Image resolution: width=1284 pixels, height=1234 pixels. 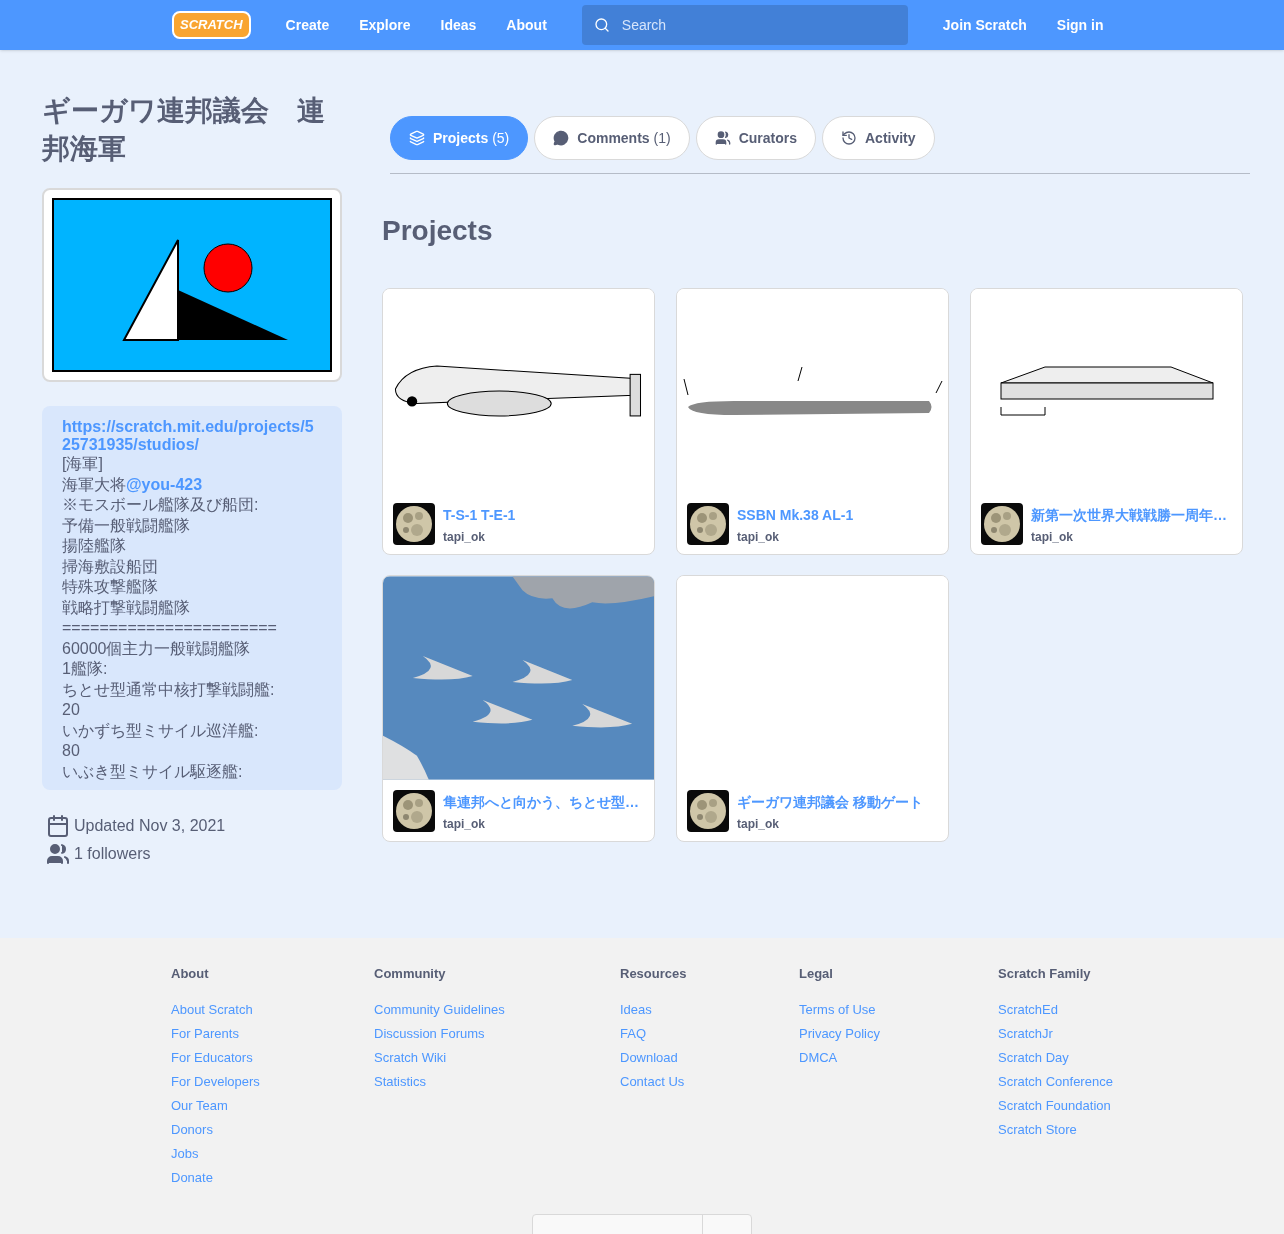 What do you see at coordinates (849, 138) in the screenshot?
I see `history-icon` at bounding box center [849, 138].